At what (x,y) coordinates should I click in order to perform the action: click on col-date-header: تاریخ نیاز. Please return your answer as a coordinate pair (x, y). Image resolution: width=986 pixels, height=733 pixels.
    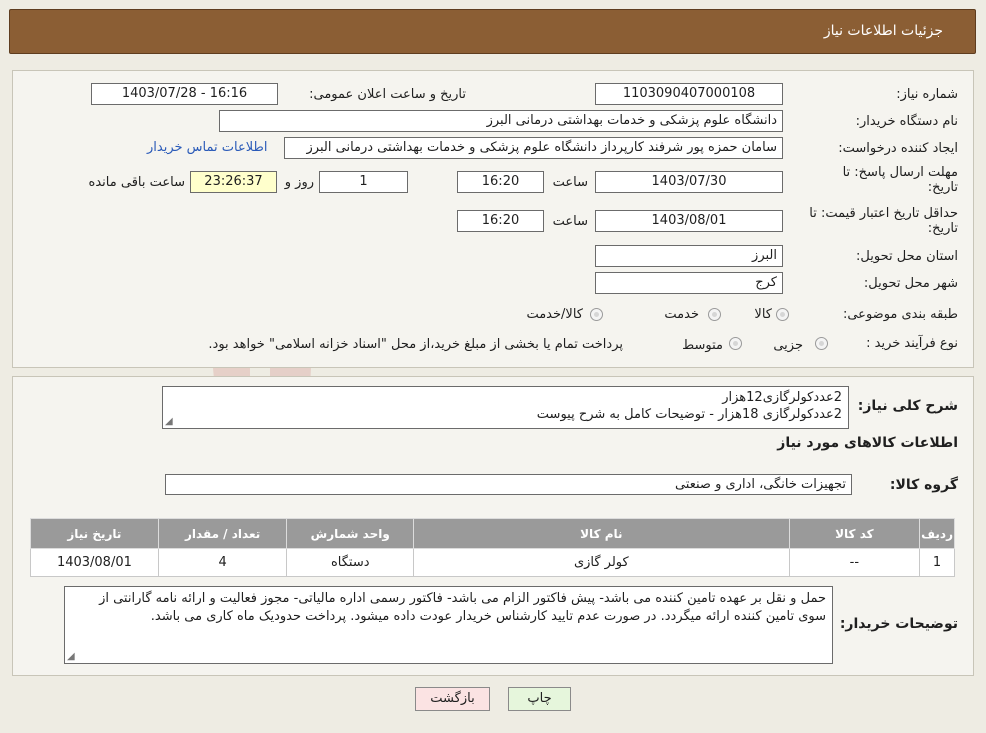
    Looking at the image, I should click on (94, 533).